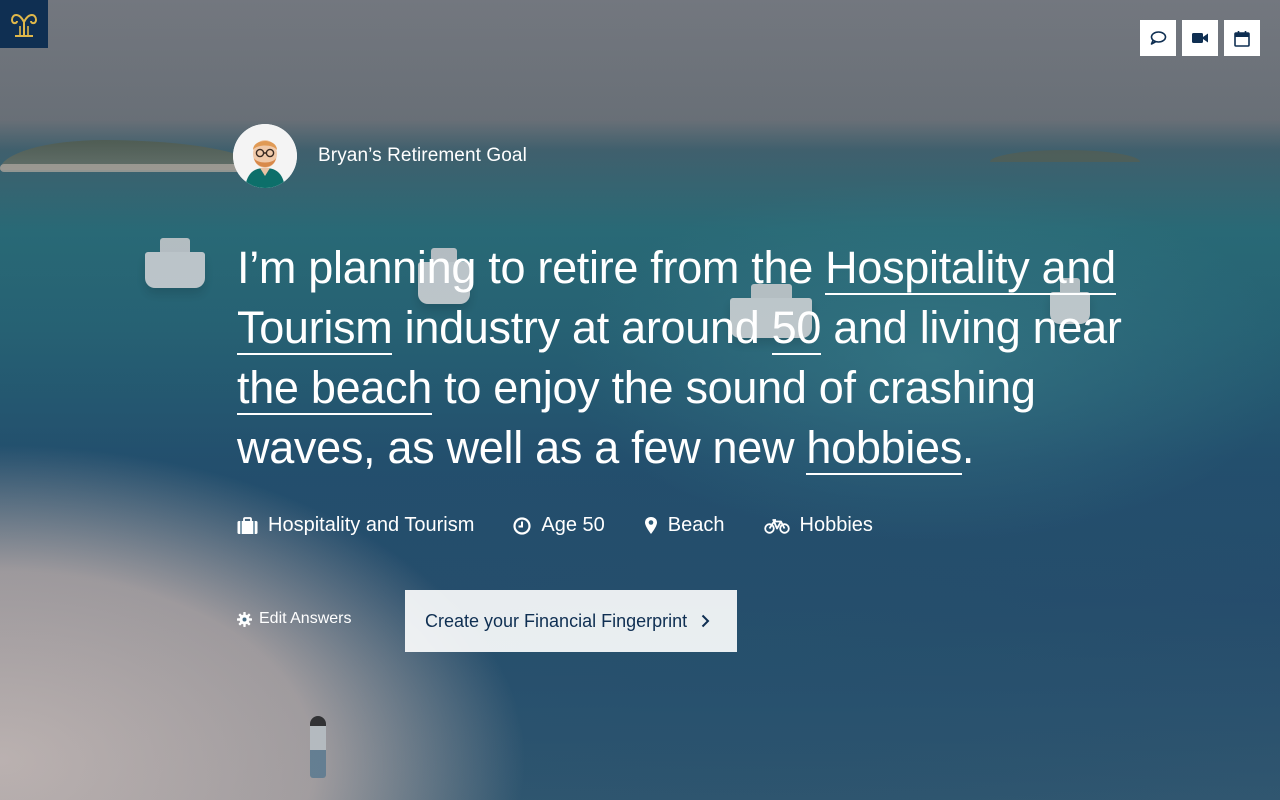 The height and width of the screenshot is (800, 1280). What do you see at coordinates (422, 155) in the screenshot?
I see `goal-title: Bryan’s Retirement Goal` at bounding box center [422, 155].